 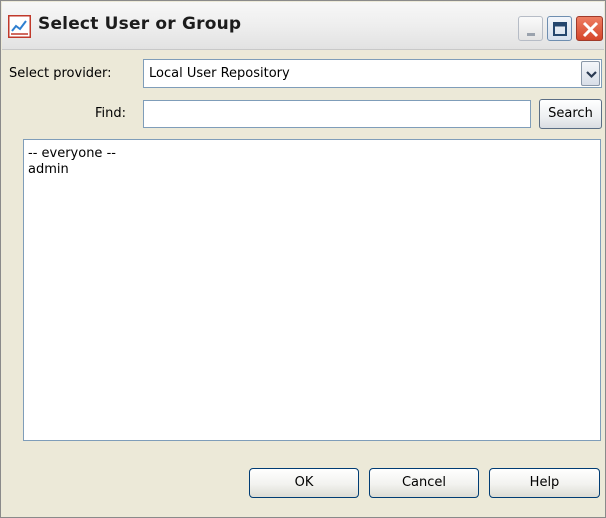 I want to click on search-button: Search, so click(x=570, y=114).